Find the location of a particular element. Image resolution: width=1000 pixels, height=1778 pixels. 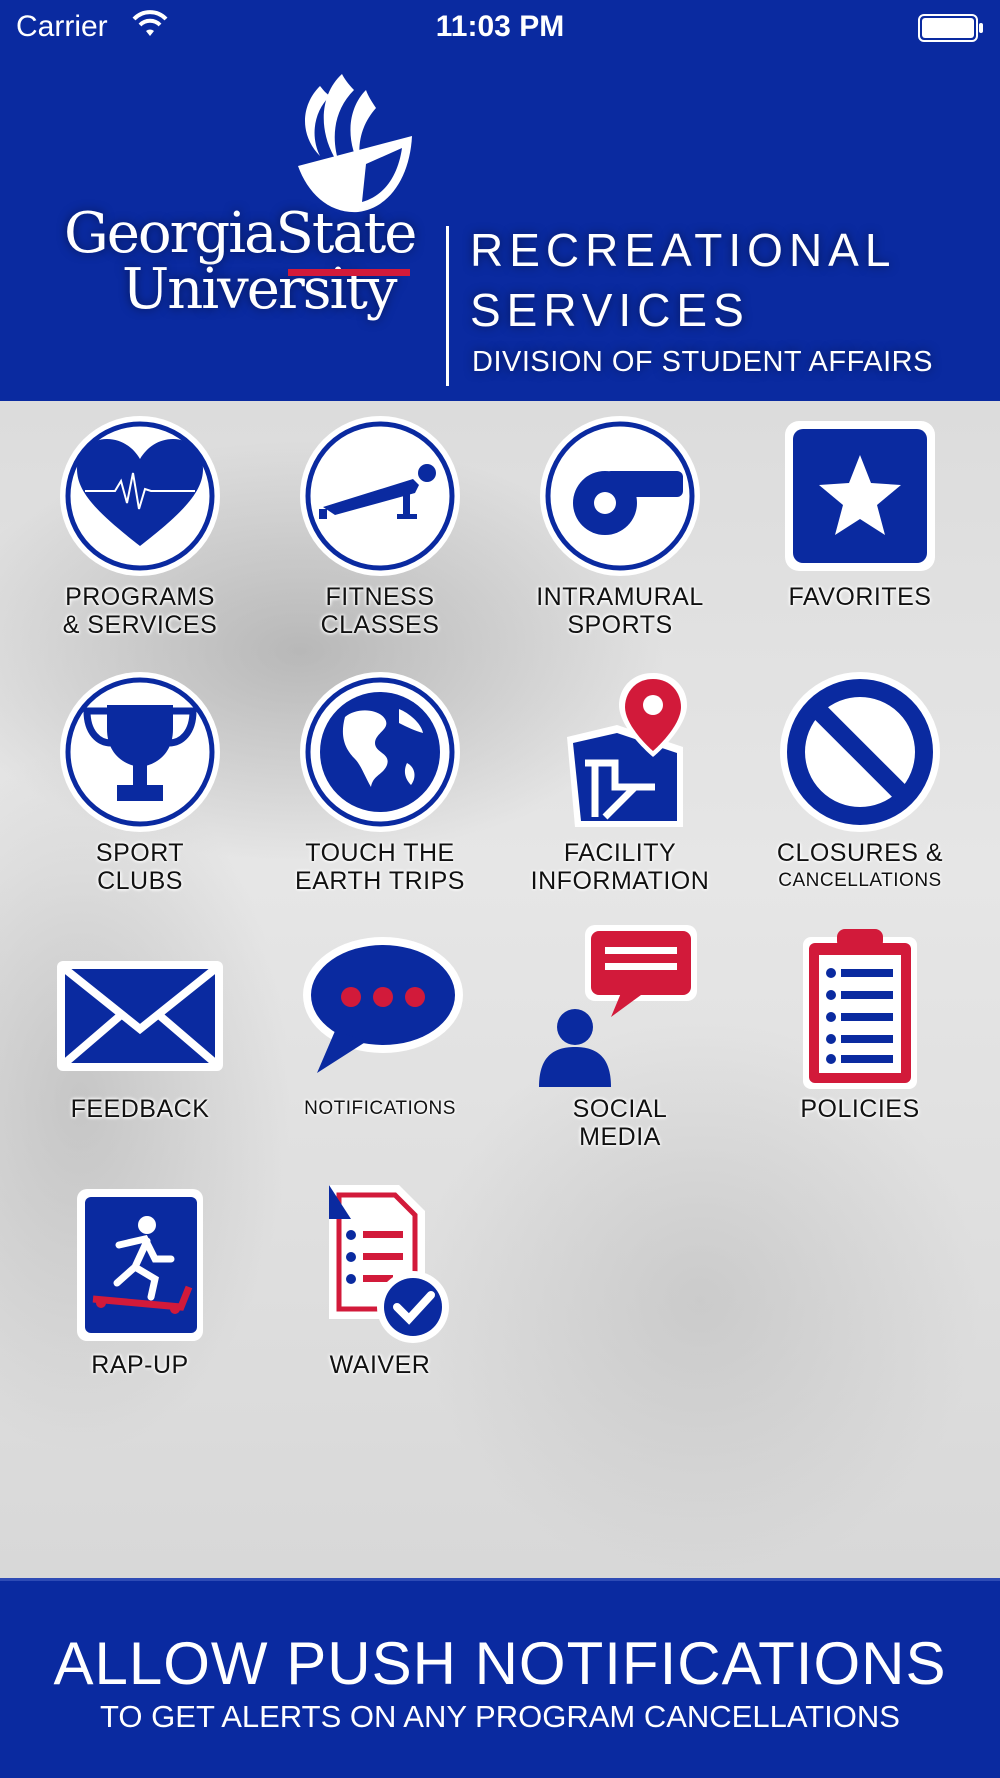

menu-item-favorites: FAVORITES is located at coordinates (860, 526).